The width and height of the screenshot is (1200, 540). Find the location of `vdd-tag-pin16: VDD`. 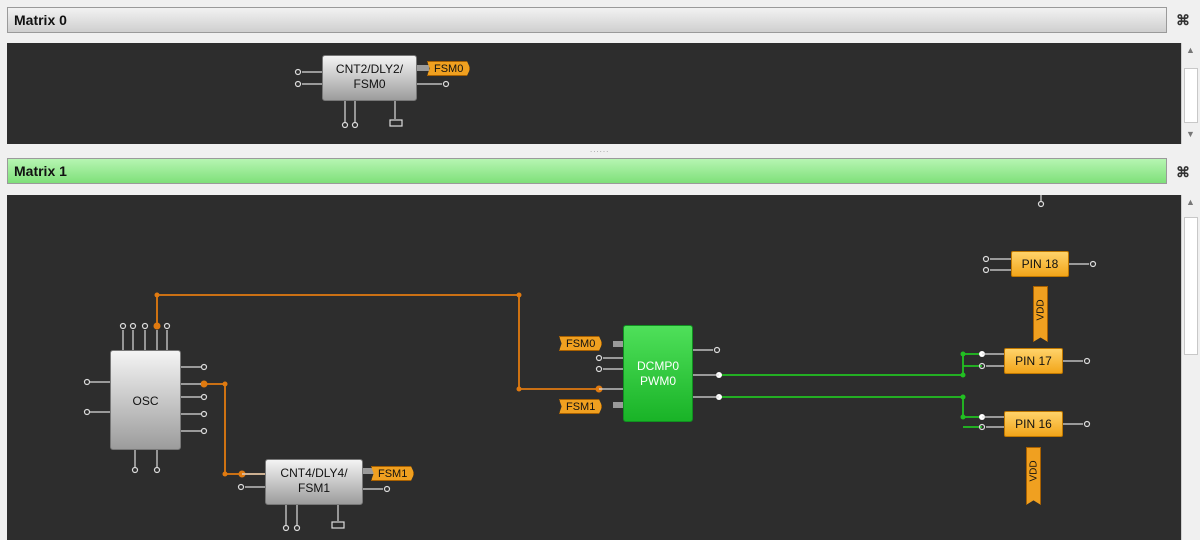

vdd-tag-pin16: VDD is located at coordinates (1033, 476).